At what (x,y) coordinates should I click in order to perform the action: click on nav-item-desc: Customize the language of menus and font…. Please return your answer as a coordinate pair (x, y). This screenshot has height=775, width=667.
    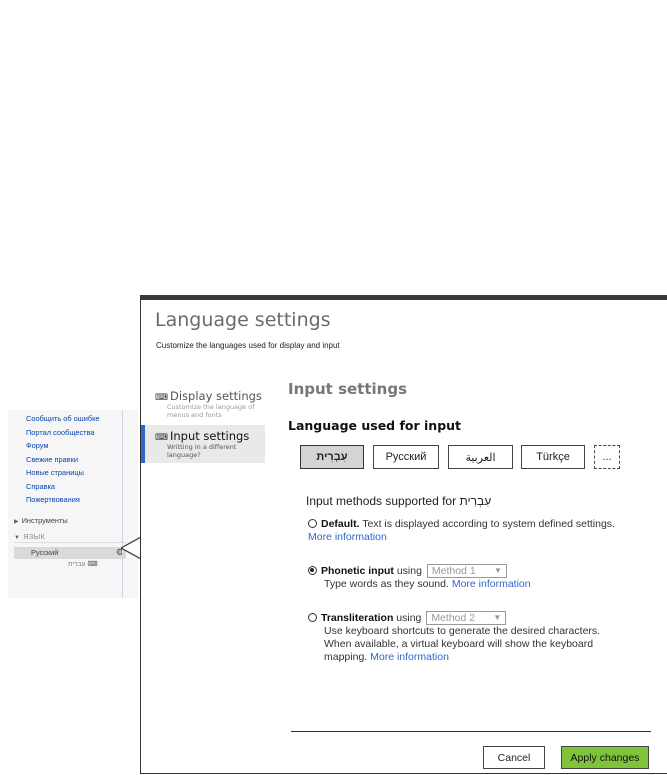
    Looking at the image, I should click on (211, 411).